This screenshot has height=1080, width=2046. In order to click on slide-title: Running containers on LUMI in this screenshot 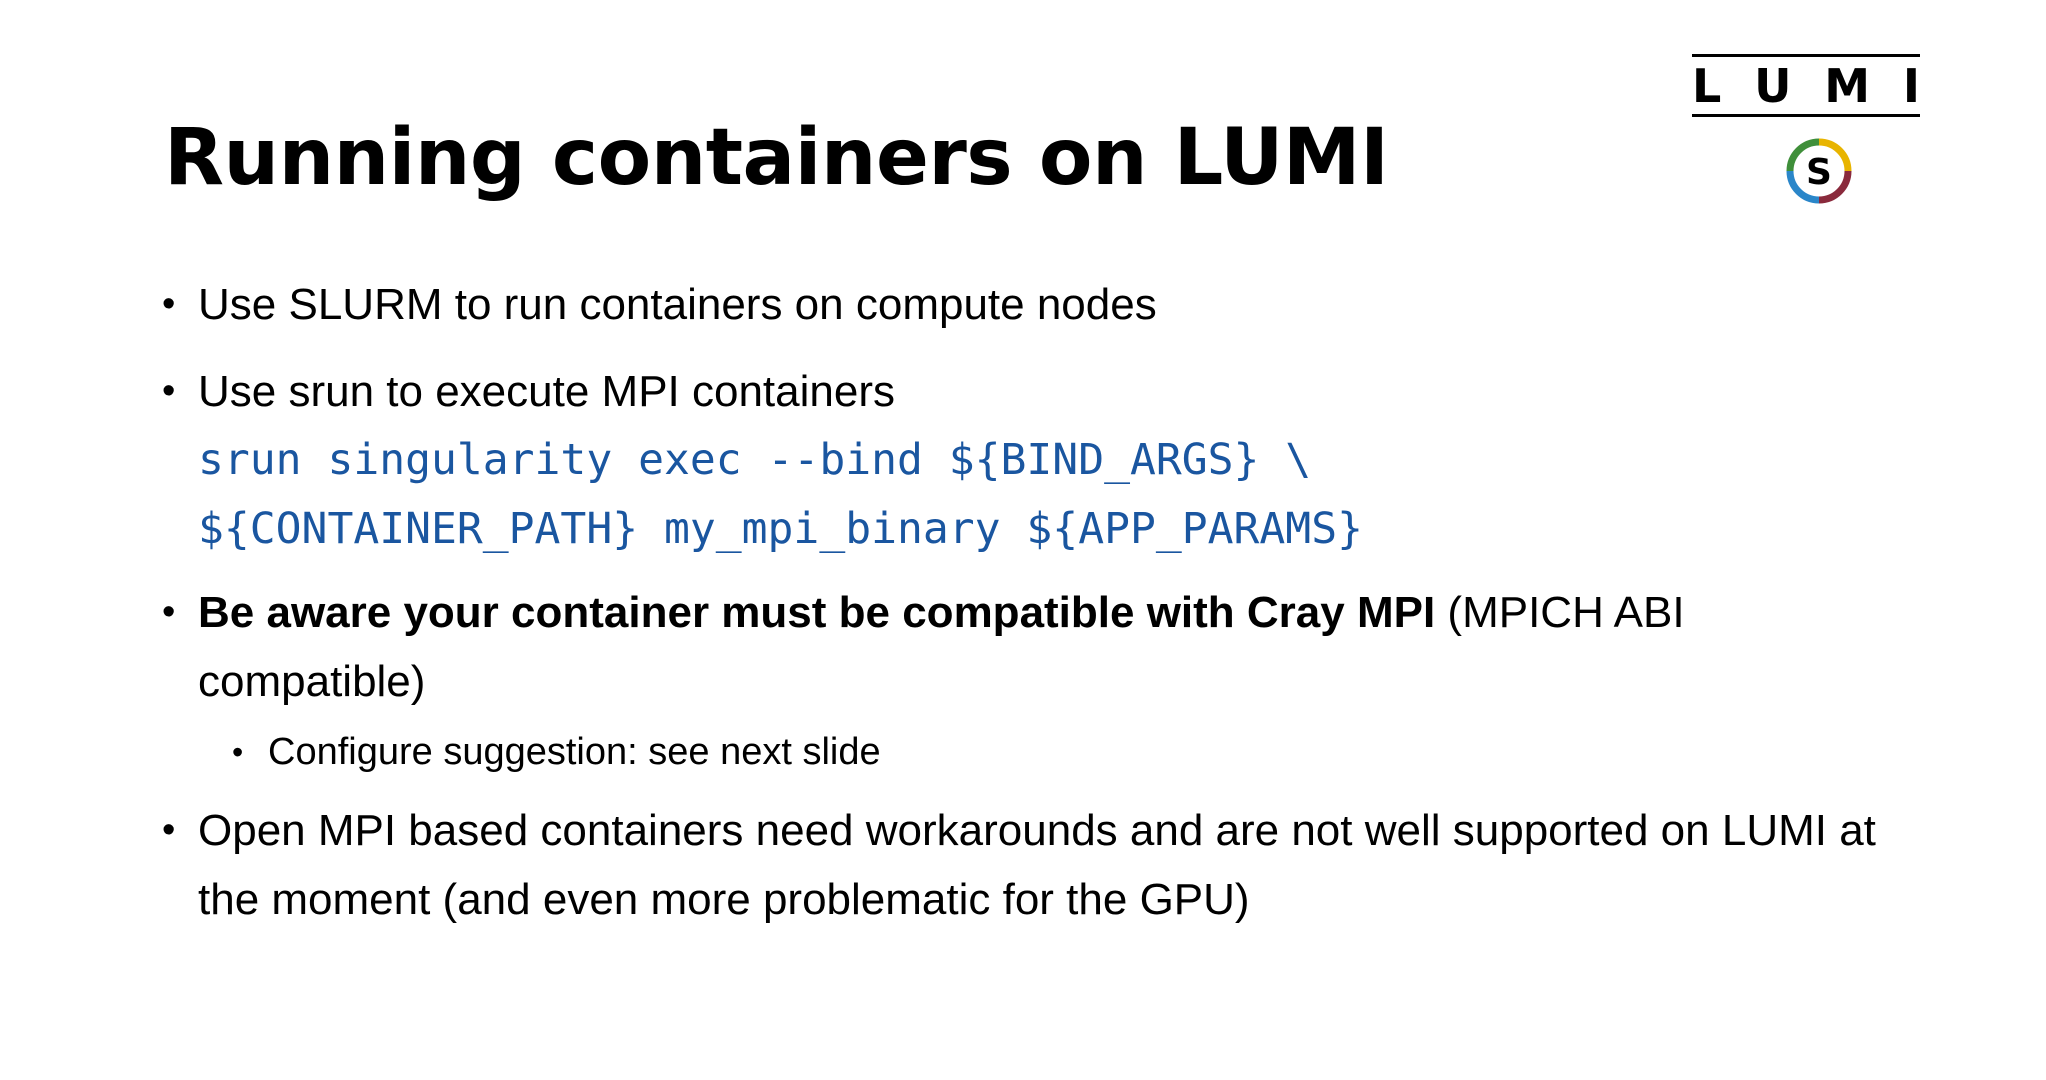, I will do `click(776, 158)`.